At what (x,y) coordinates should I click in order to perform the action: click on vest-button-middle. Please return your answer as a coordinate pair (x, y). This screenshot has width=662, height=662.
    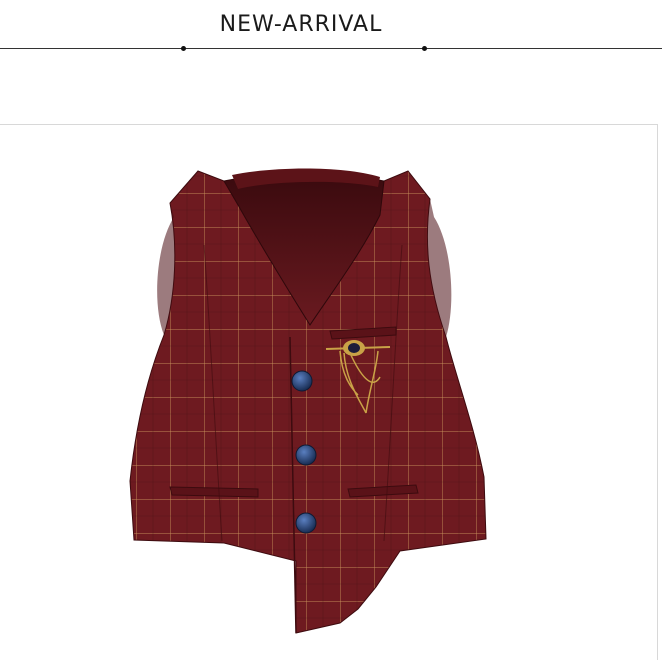
    Looking at the image, I should click on (306, 455).